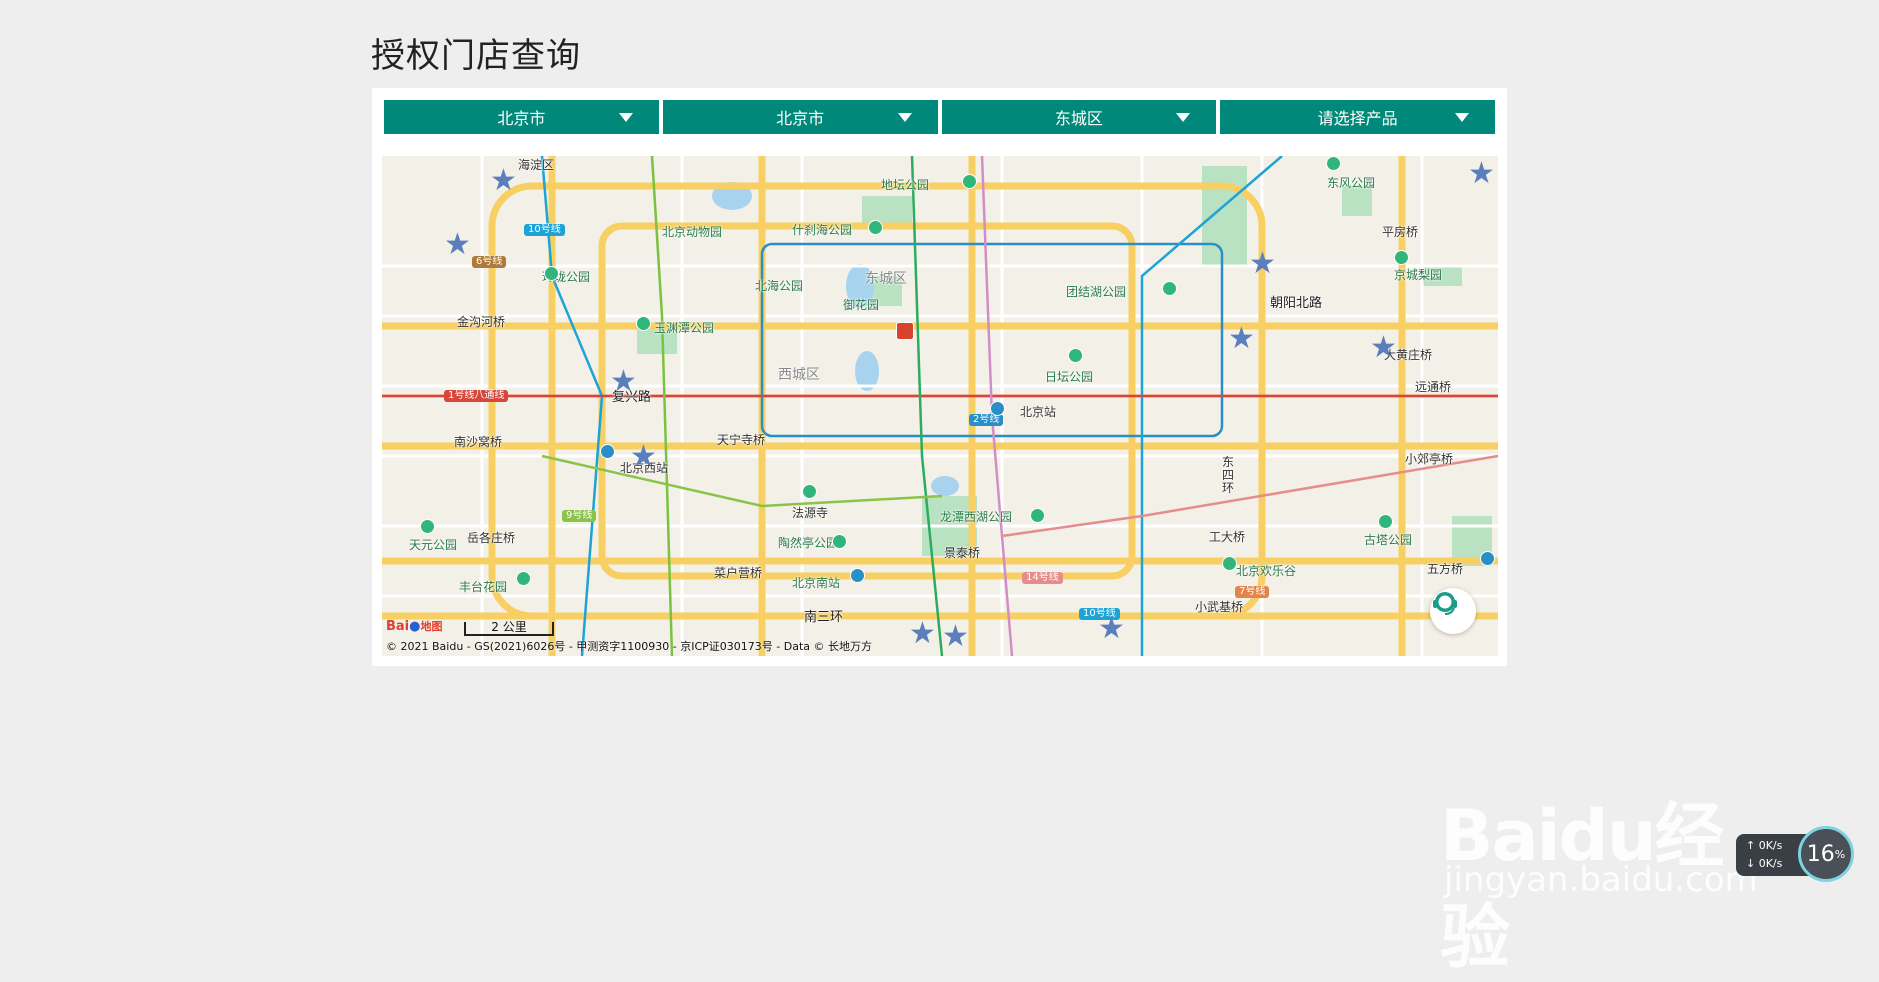  What do you see at coordinates (976, 517) in the screenshot?
I see `map-label: 龙潭西湖公园` at bounding box center [976, 517].